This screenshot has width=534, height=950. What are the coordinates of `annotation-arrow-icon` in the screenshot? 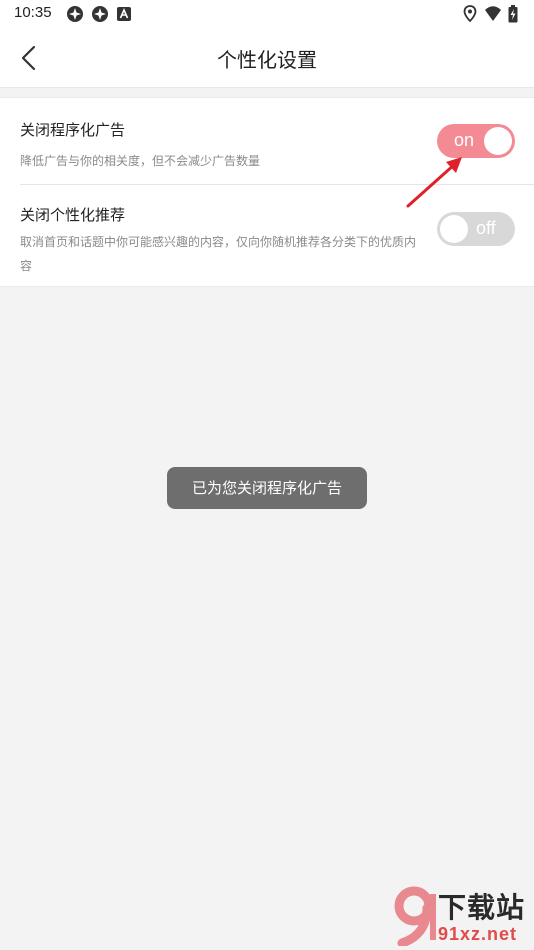 It's located at (434, 182).